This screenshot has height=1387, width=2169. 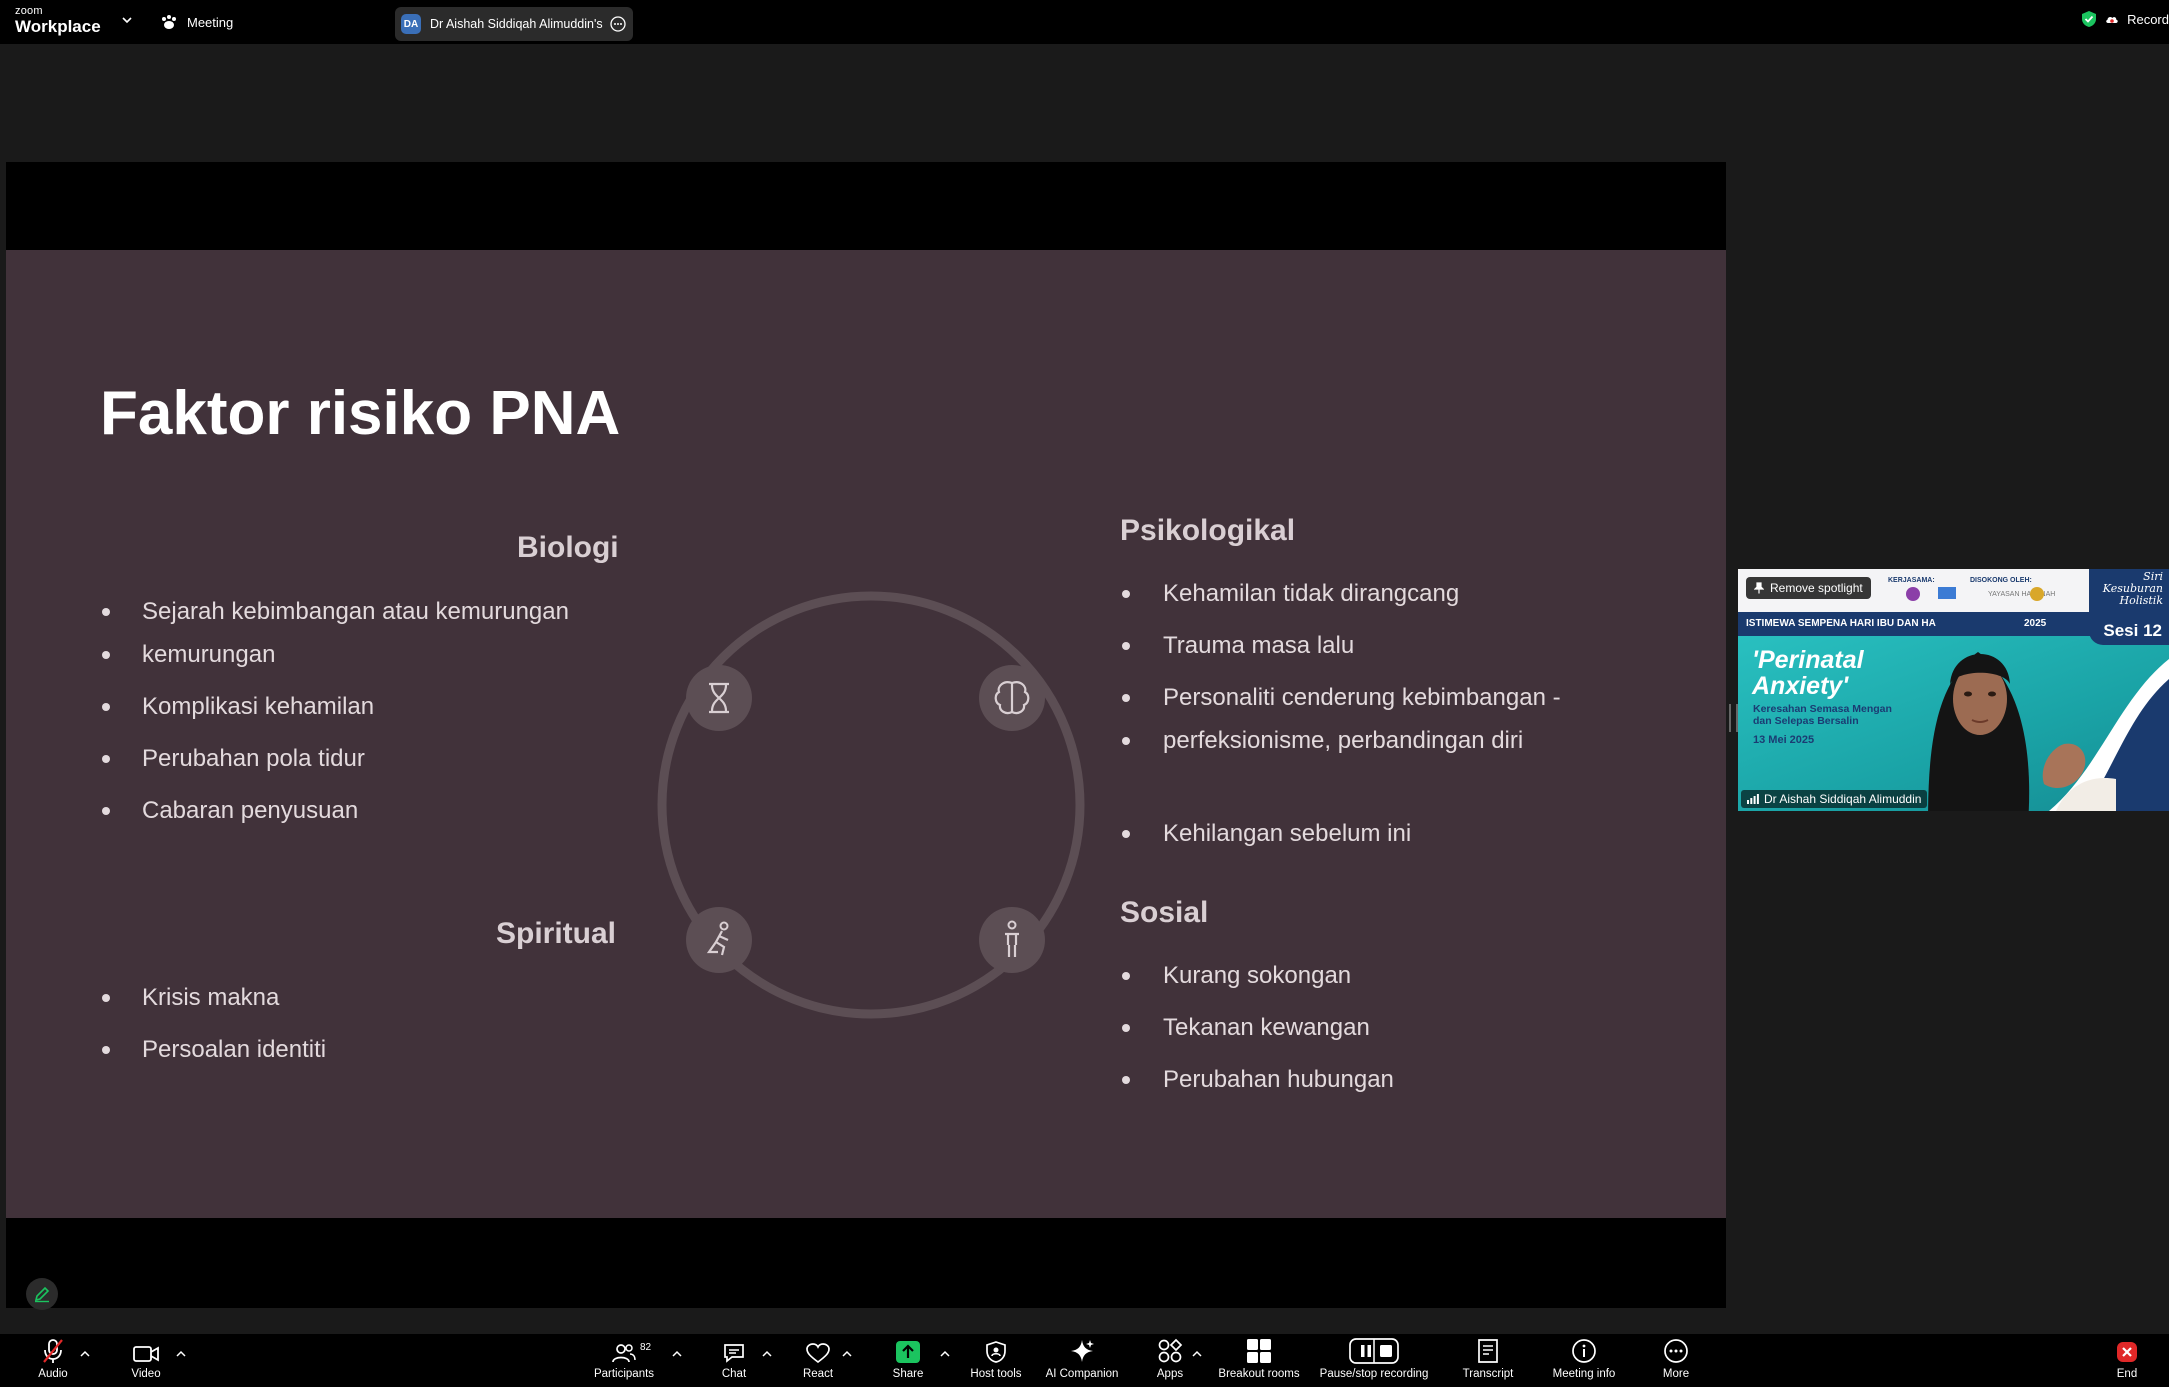 What do you see at coordinates (624, 1353) in the screenshot?
I see `participants-icon` at bounding box center [624, 1353].